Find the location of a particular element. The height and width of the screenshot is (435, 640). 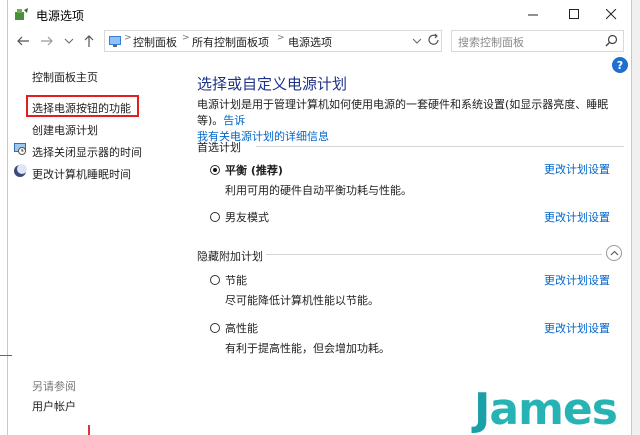

address-dropdown-button is located at coordinates (417, 42).